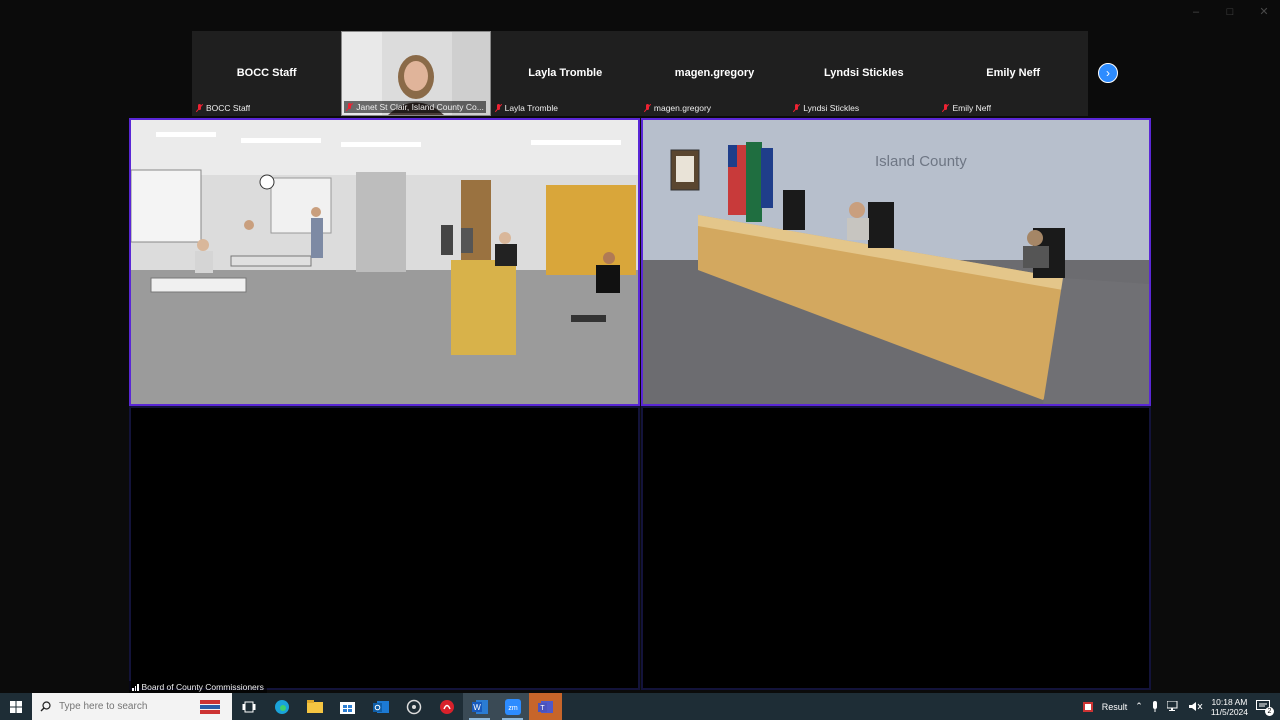 Image resolution: width=1280 pixels, height=720 pixels. I want to click on participant-name: Emily Neff, so click(1013, 73).